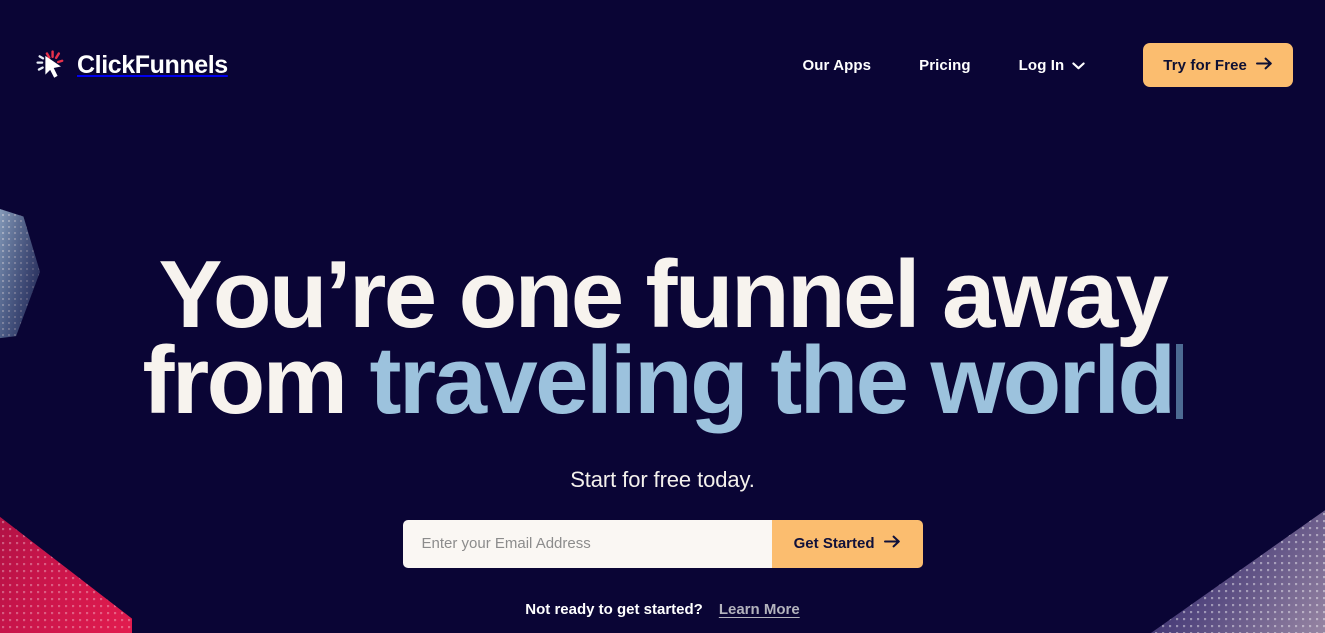  What do you see at coordinates (1041, 65) in the screenshot?
I see `nav-item-log-in-label: Log In` at bounding box center [1041, 65].